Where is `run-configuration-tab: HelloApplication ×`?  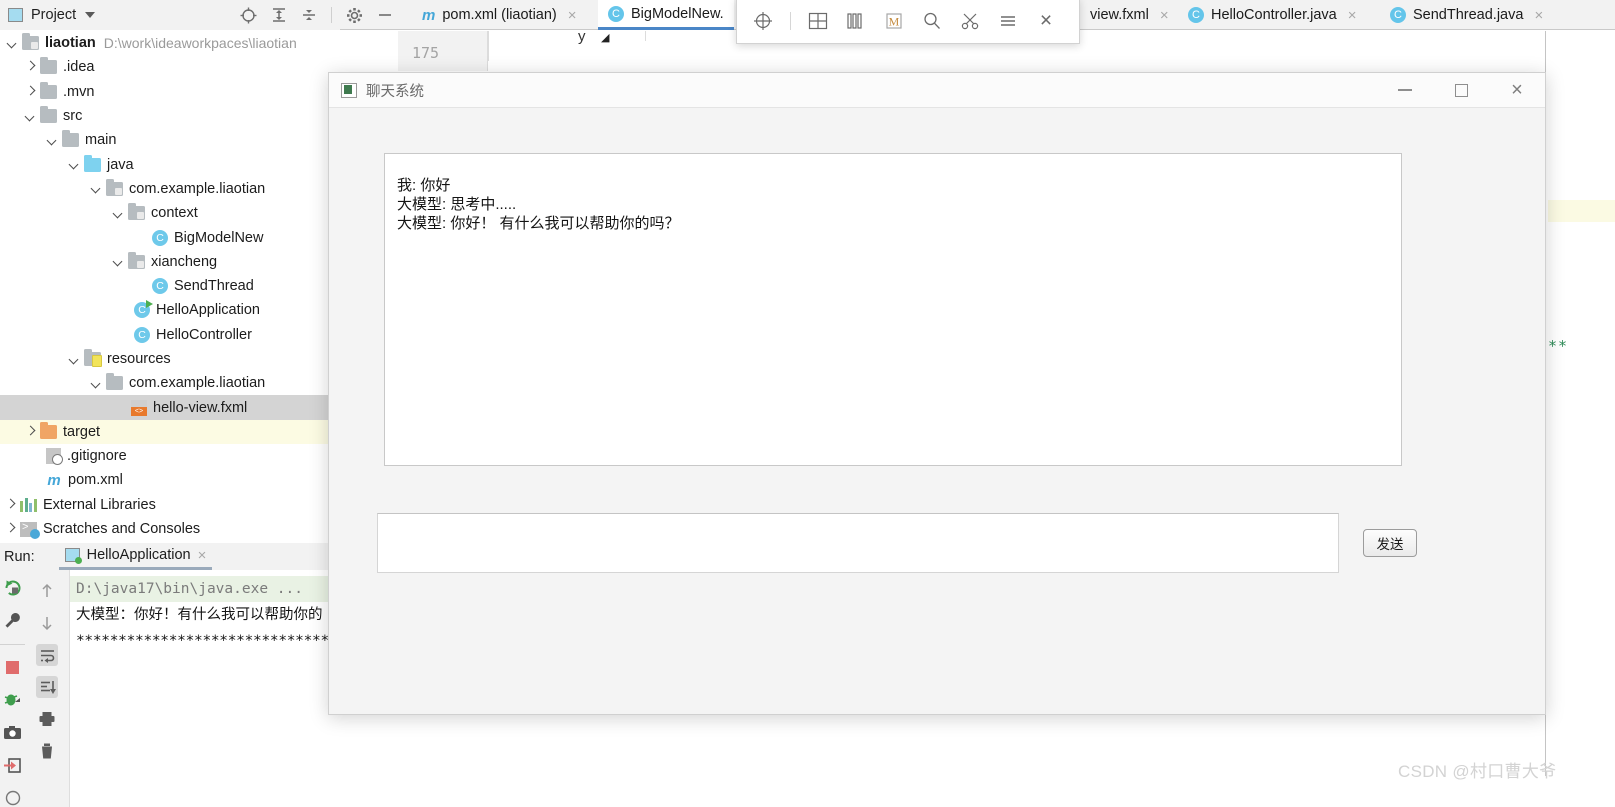
run-configuration-tab: HelloApplication × is located at coordinates (135, 556).